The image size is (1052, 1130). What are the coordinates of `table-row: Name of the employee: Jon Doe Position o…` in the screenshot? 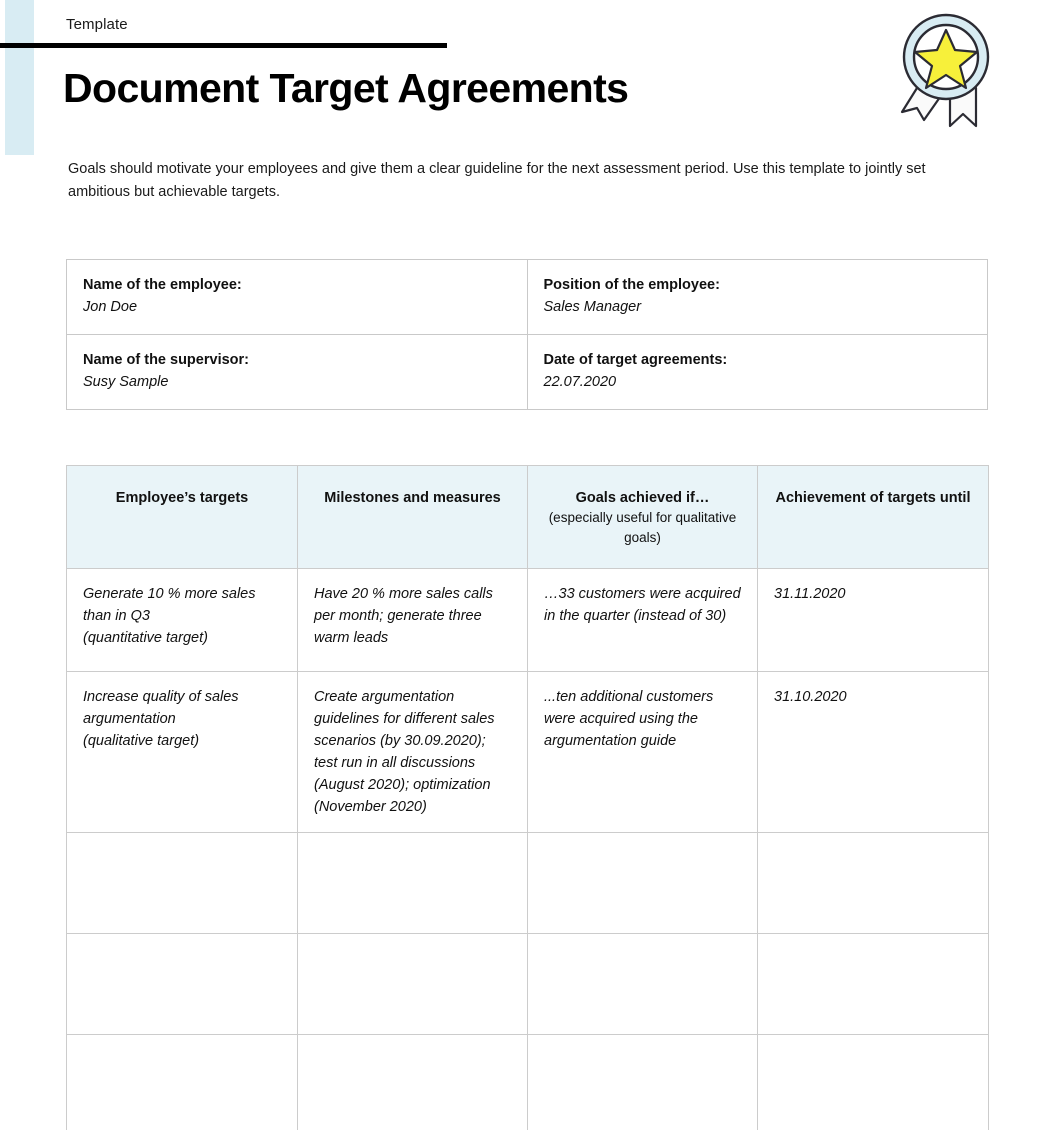 It's located at (527, 297).